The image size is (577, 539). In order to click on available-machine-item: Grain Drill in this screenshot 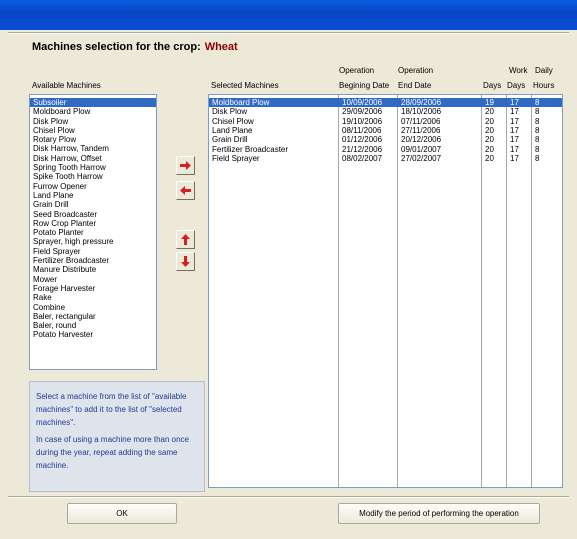, I will do `click(93, 204)`.